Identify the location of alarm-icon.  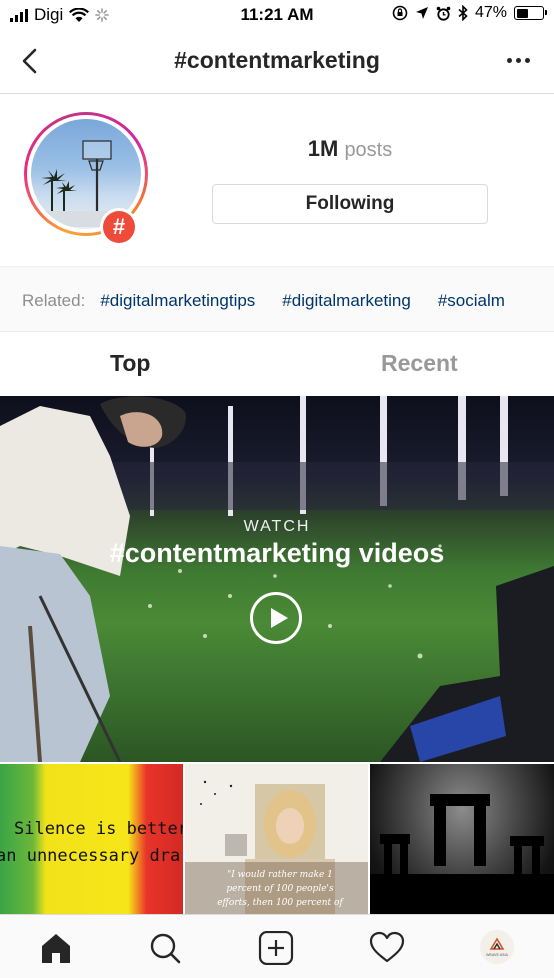
(443, 13).